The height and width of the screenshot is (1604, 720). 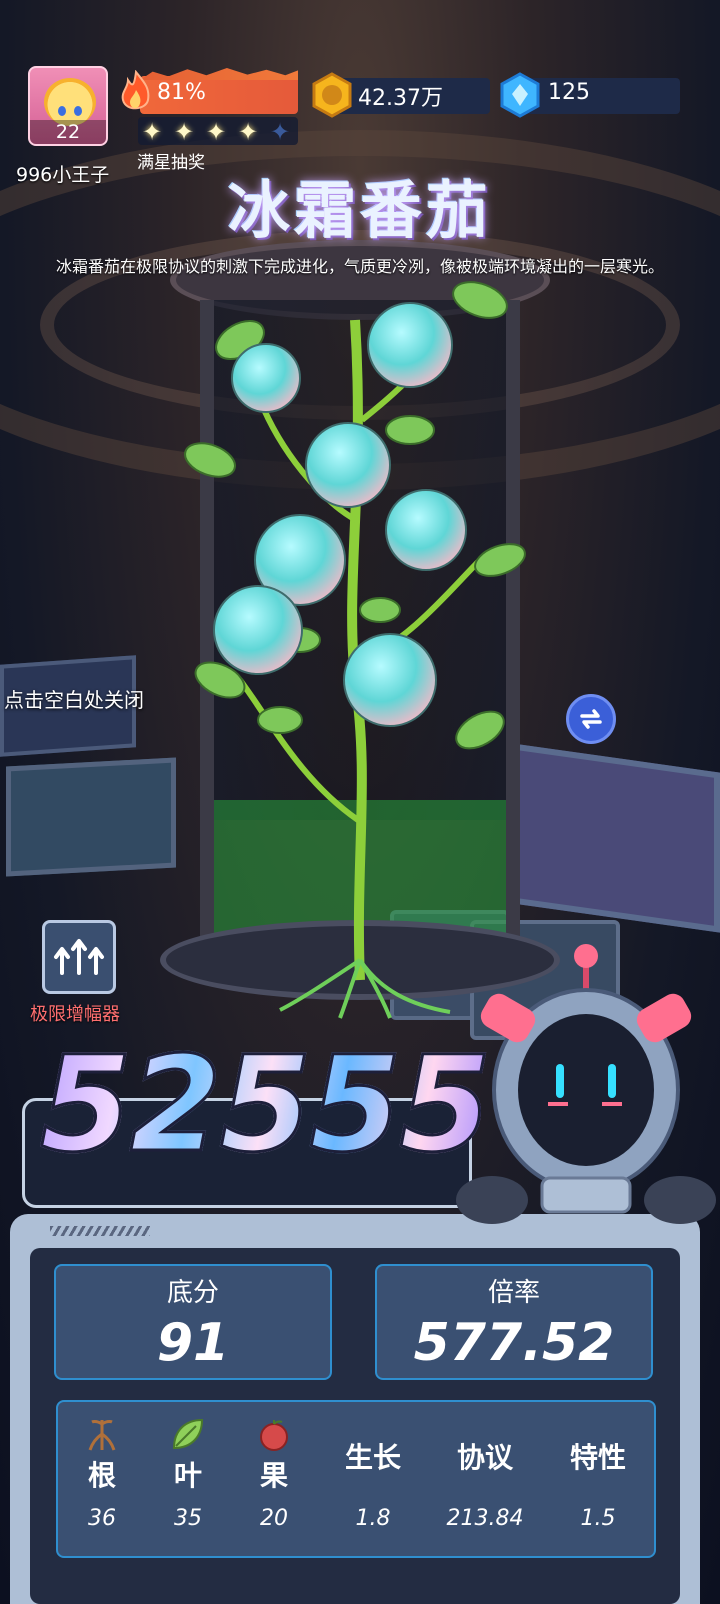 I want to click on coin-icon, so click(x=332, y=95).